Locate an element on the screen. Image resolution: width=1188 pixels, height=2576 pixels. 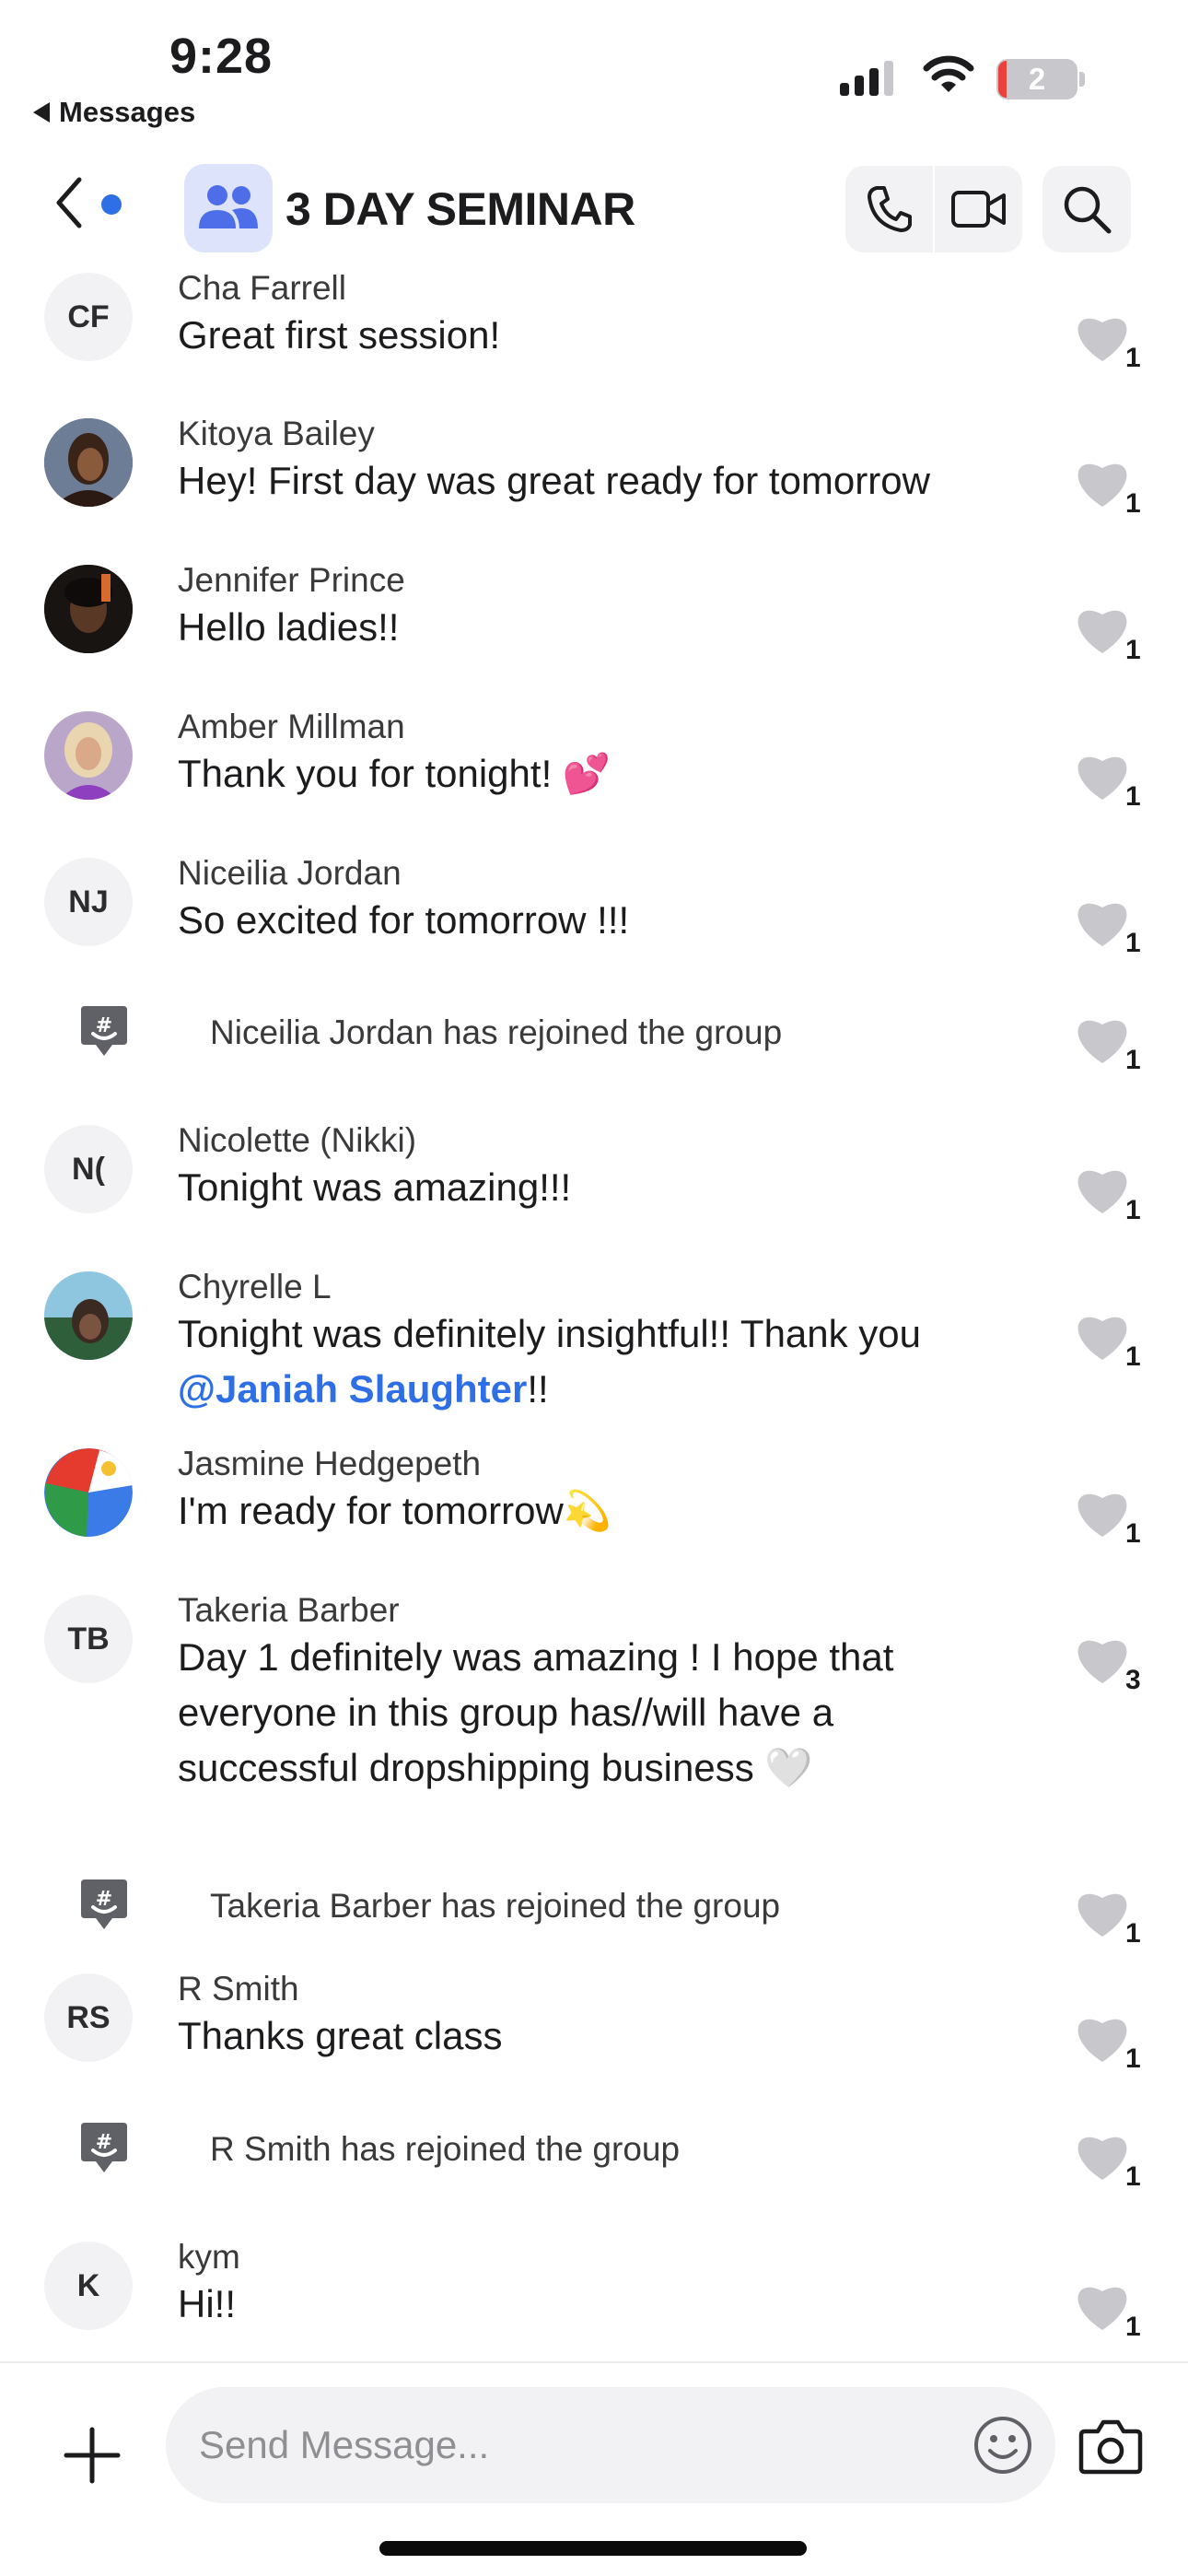
message-text: Tonight was amazing!!! is located at coordinates (375, 1187).